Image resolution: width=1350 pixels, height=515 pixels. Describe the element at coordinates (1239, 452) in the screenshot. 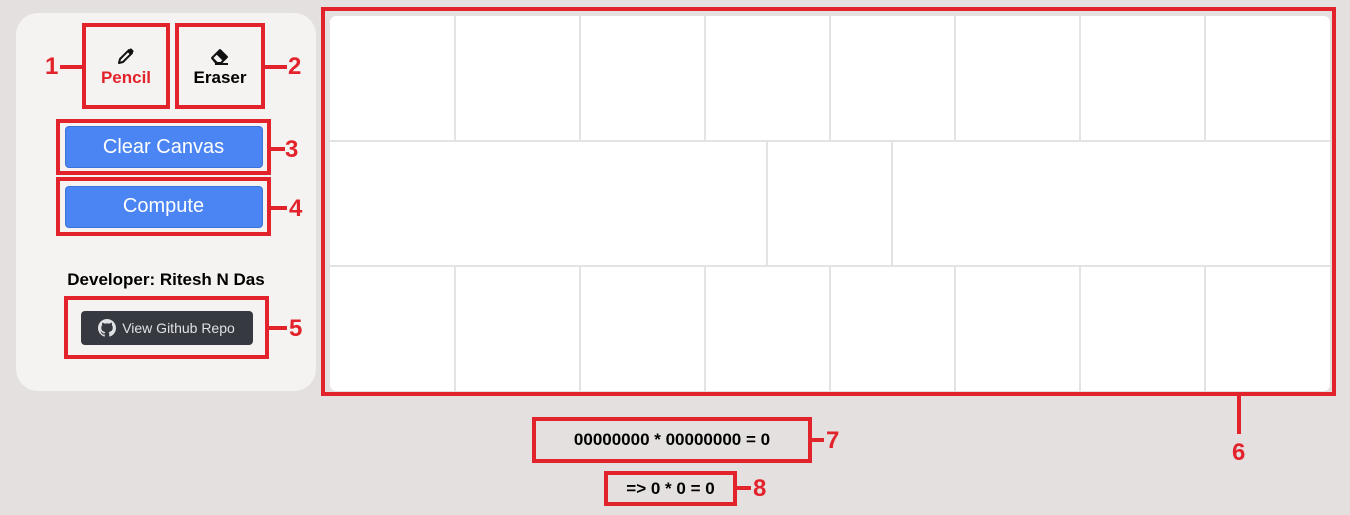

I see `callout-number-6: 6` at that location.